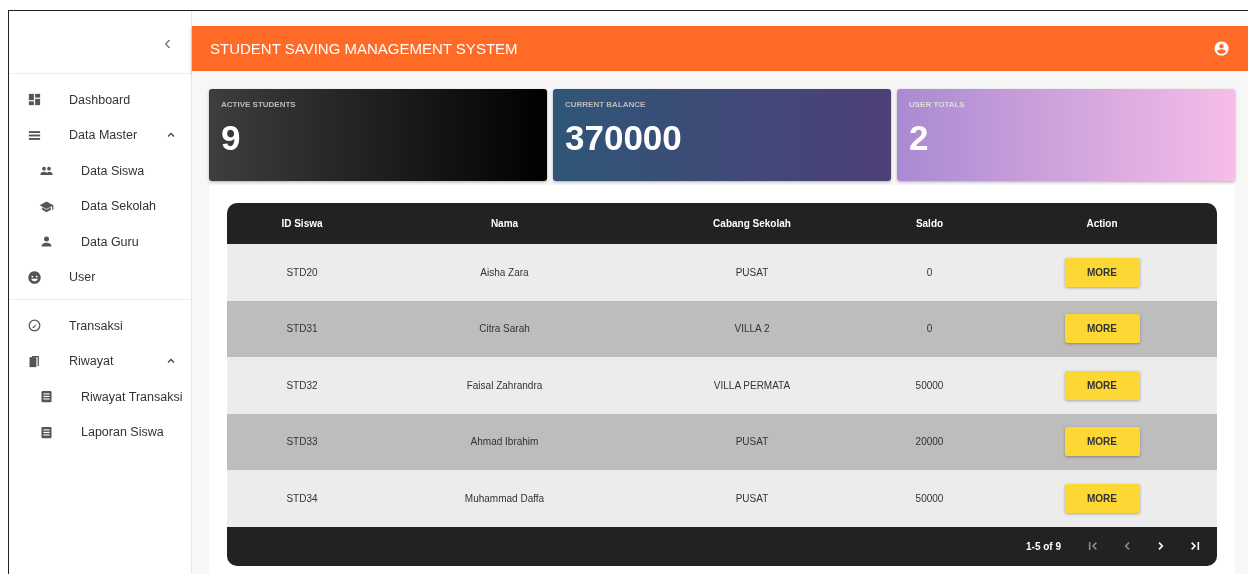 The height and width of the screenshot is (574, 1248). What do you see at coordinates (624, 138) in the screenshot?
I see `stat-value: 370000` at bounding box center [624, 138].